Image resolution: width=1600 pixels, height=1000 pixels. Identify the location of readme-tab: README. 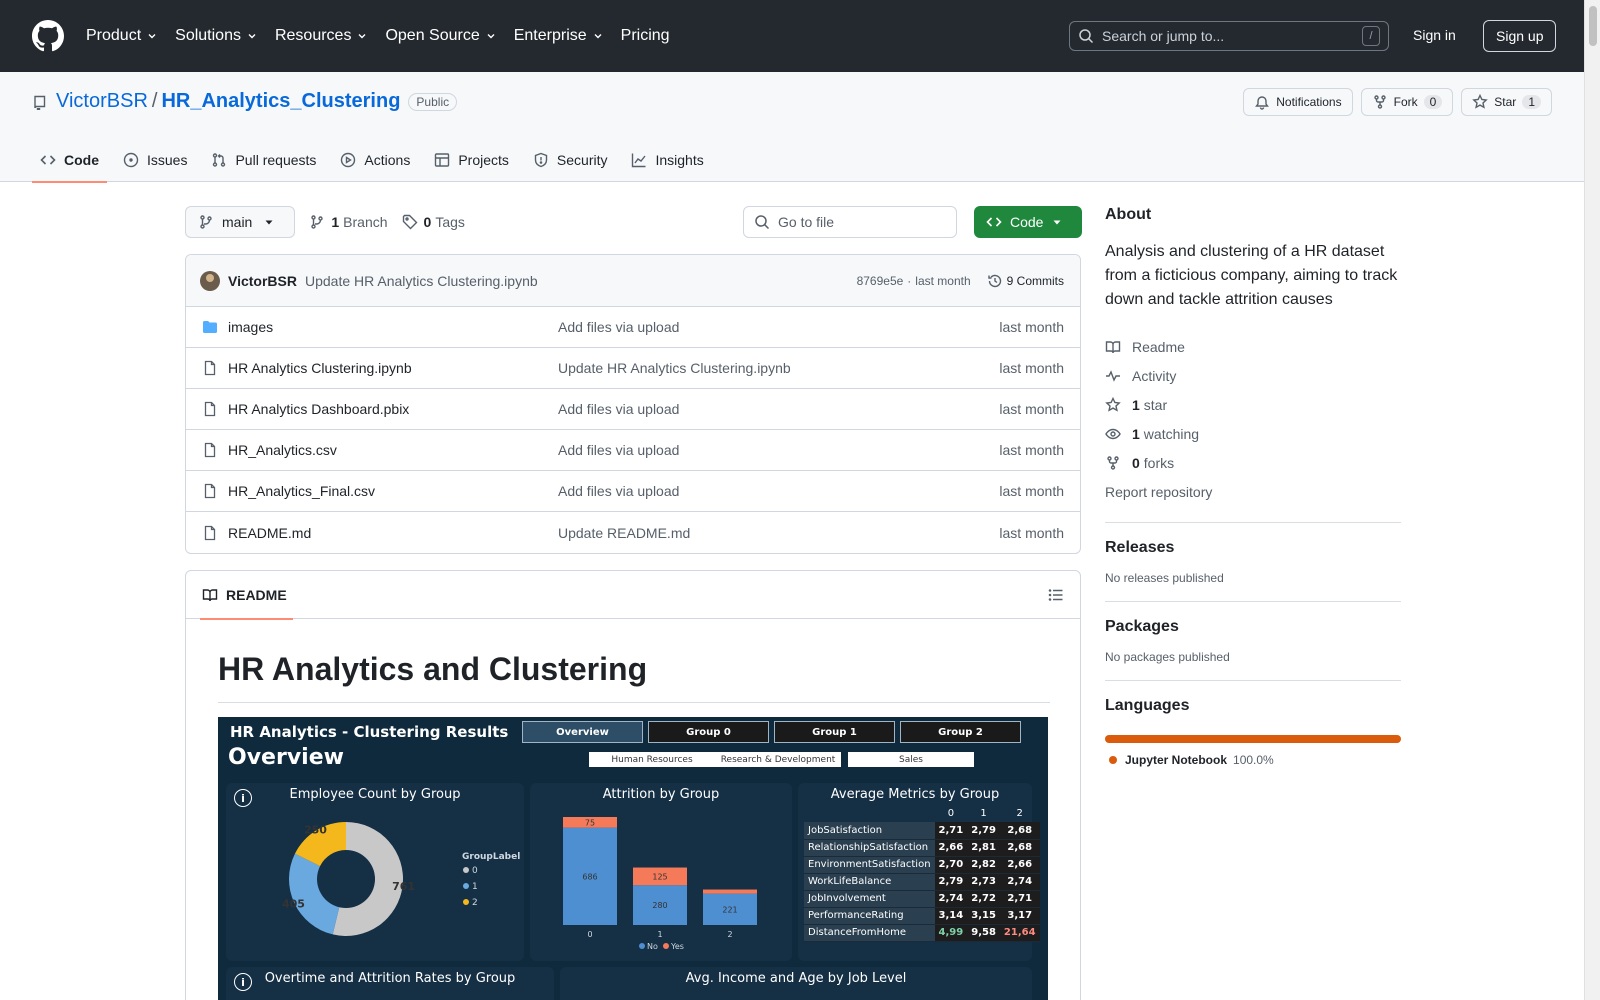
(246, 595).